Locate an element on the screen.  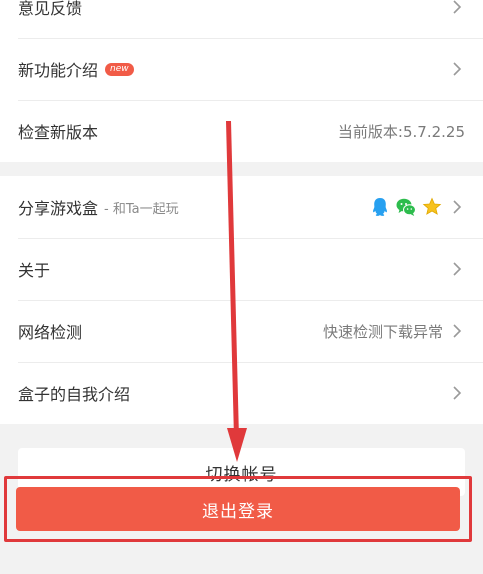
settings-item-label: 新功能介绍 is located at coordinates (58, 70).